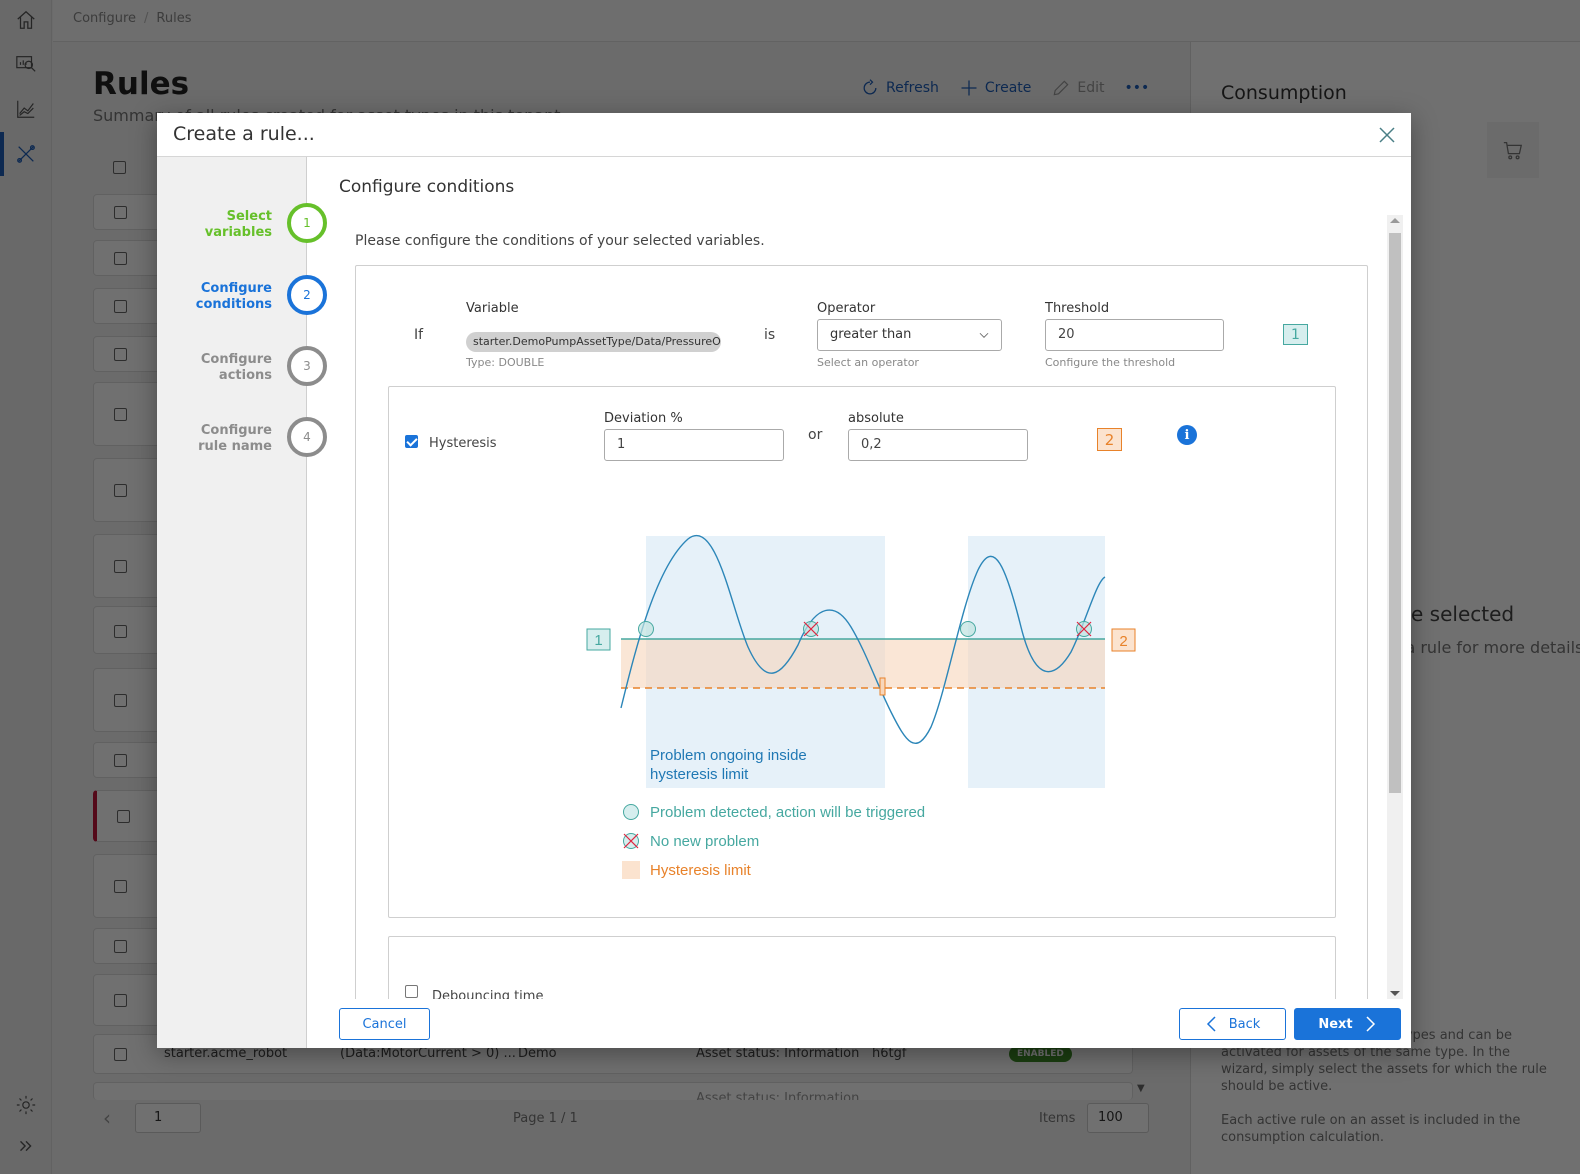 This screenshot has width=1580, height=1174. What do you see at coordinates (1110, 362) in the screenshot?
I see `threshold-hint: Configure the threshold` at bounding box center [1110, 362].